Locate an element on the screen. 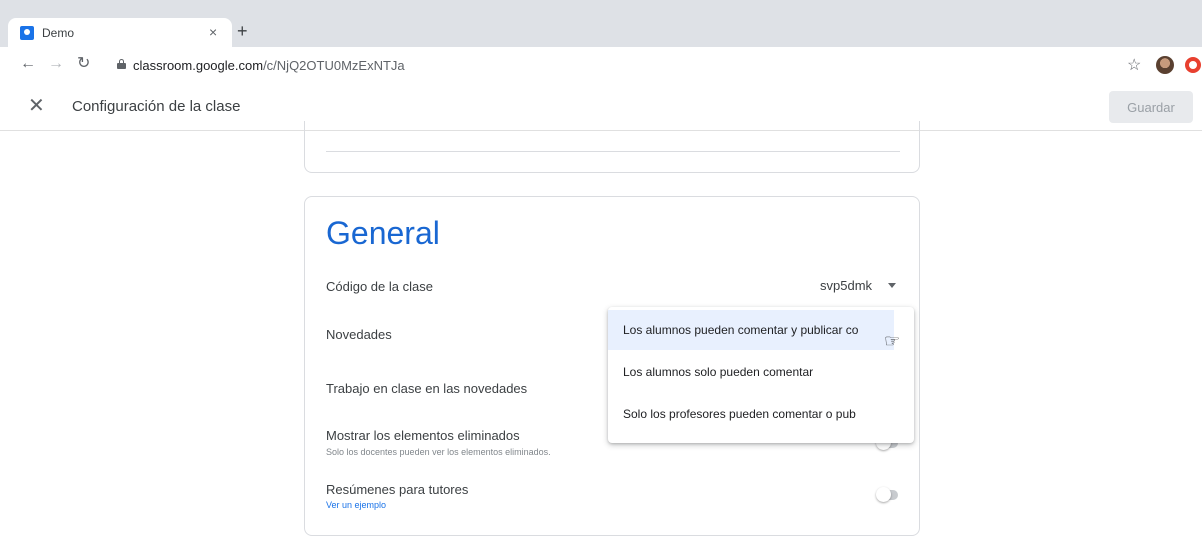 The width and height of the screenshot is (1202, 536). tab-title: Demo is located at coordinates (58, 33).